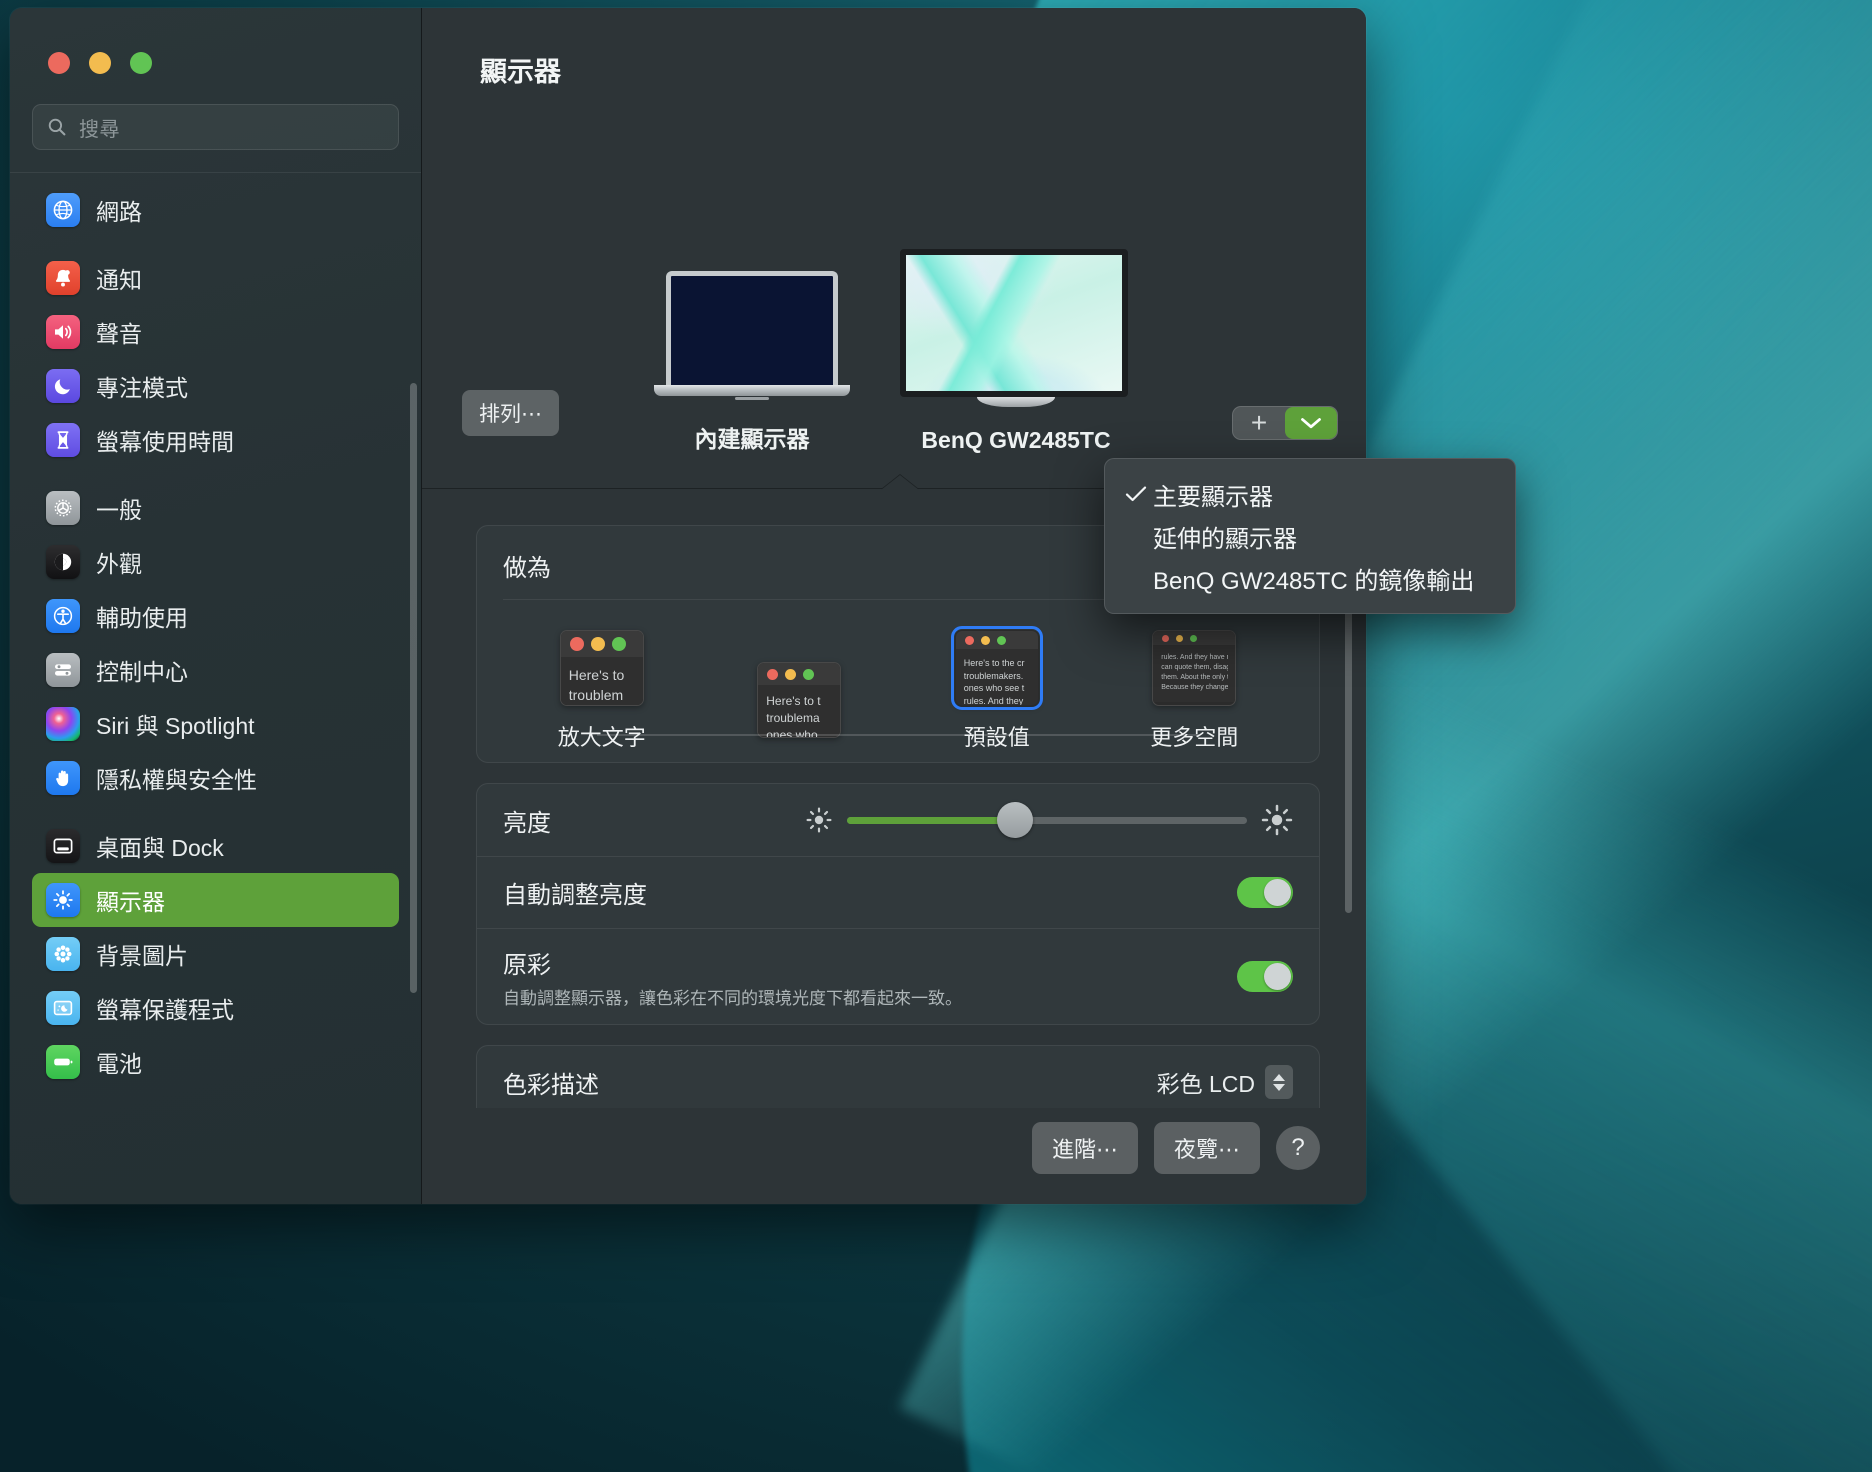 The width and height of the screenshot is (1872, 1472). What do you see at coordinates (215, 954) in the screenshot?
I see `sidebar-item-wallpaper: 背景圖片` at bounding box center [215, 954].